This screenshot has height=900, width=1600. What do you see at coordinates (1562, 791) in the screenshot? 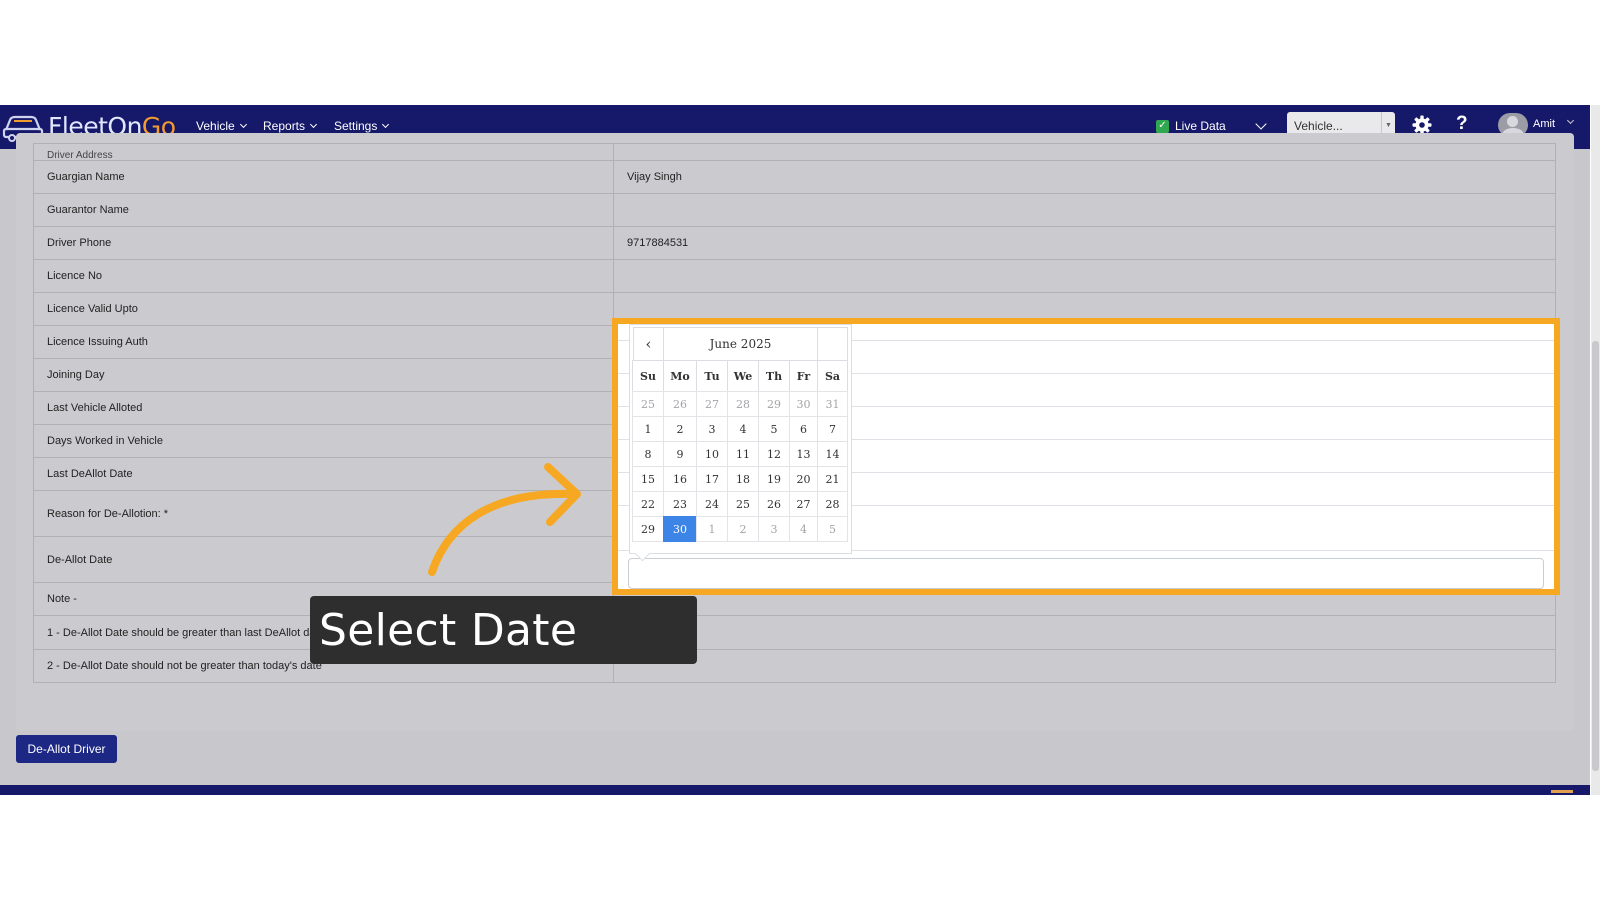
I see `footer-accent` at bounding box center [1562, 791].